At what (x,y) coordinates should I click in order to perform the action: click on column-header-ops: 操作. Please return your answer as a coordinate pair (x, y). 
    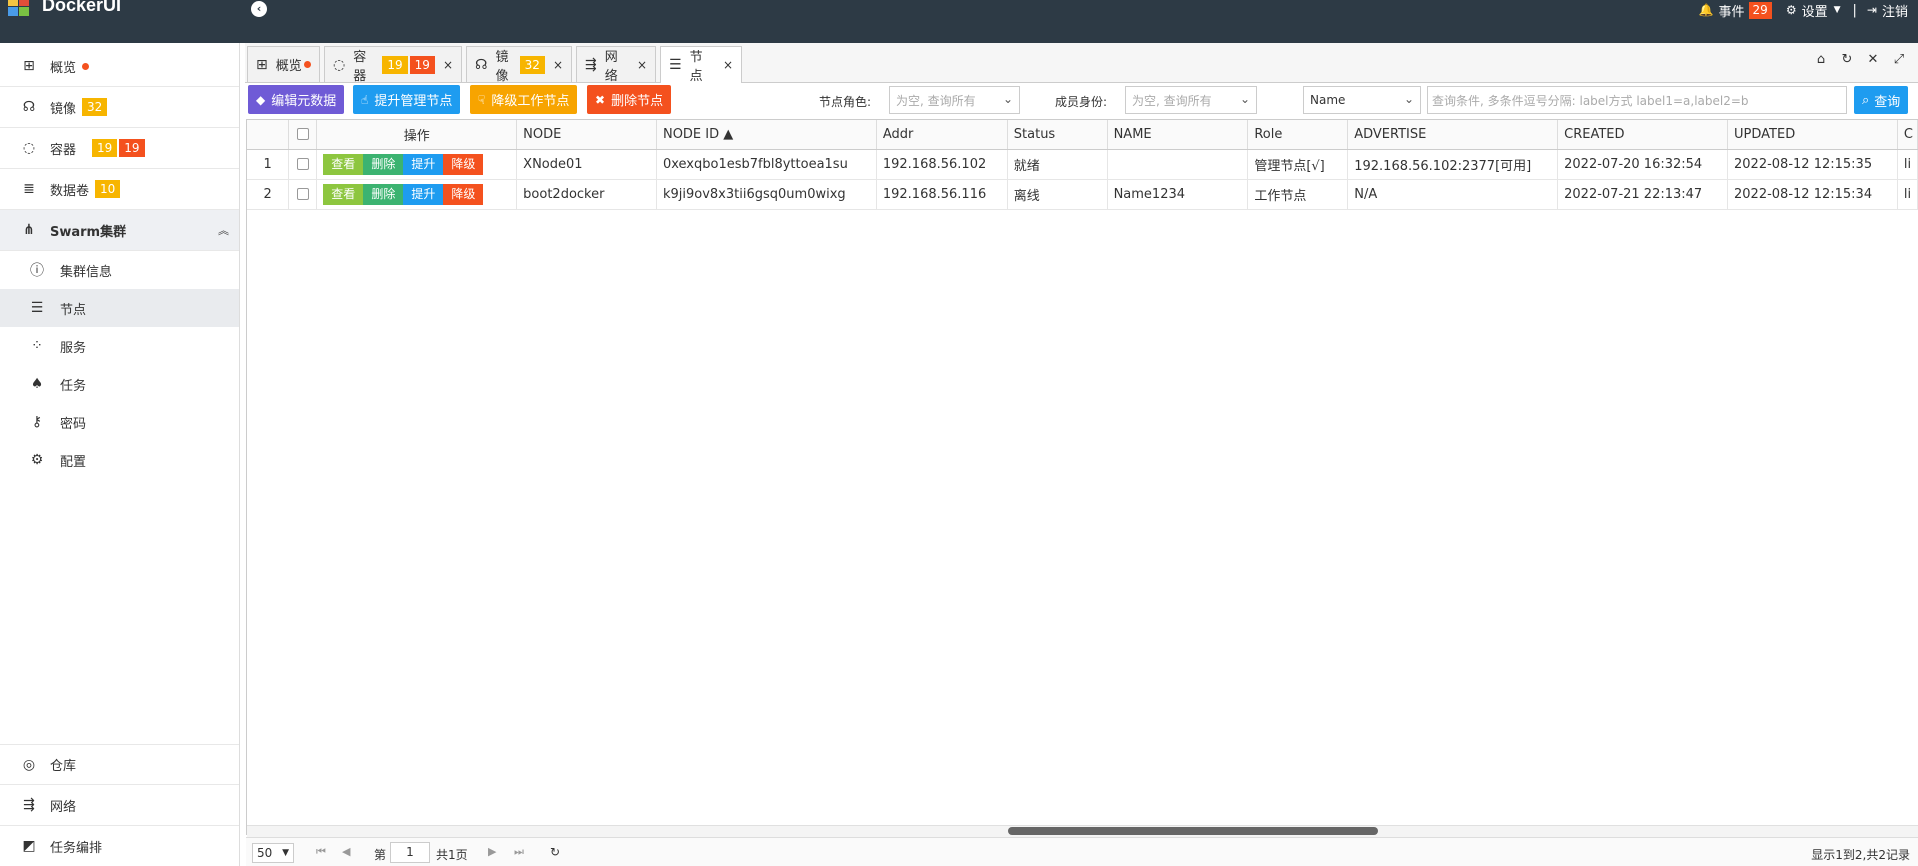
    Looking at the image, I should click on (417, 135).